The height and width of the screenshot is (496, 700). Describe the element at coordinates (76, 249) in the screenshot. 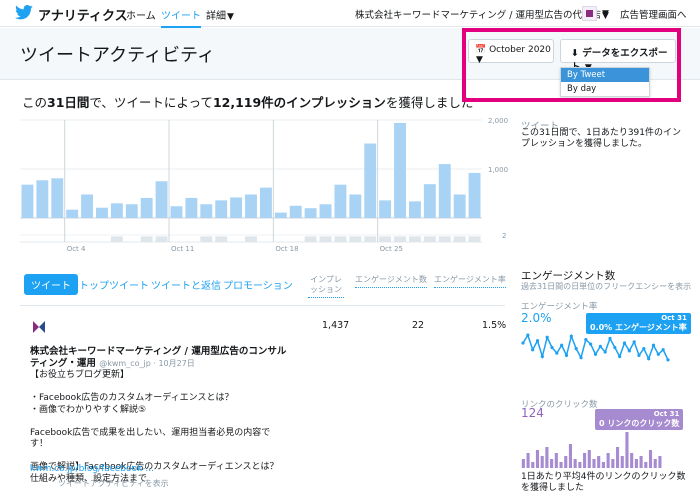

I see `x-tick-label: Oct 4` at that location.